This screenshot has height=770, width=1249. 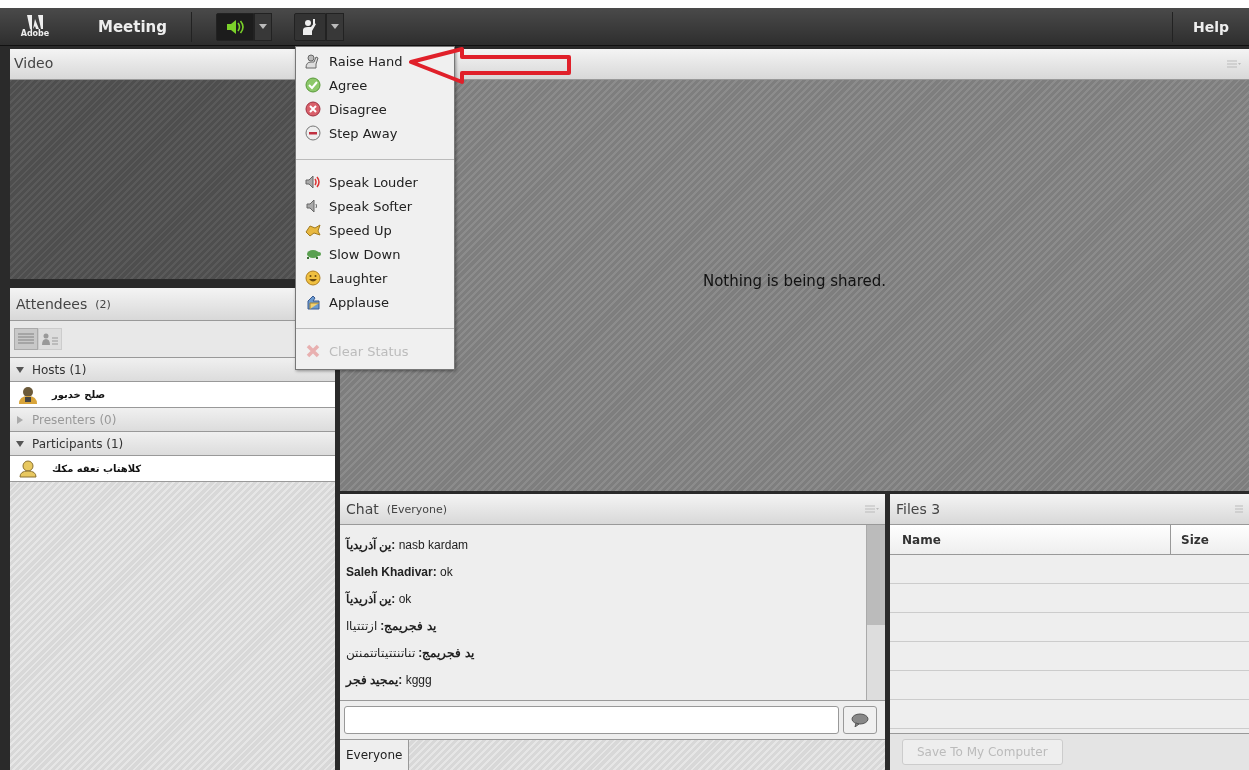 I want to click on menu-item: Speed Up, so click(x=375, y=230).